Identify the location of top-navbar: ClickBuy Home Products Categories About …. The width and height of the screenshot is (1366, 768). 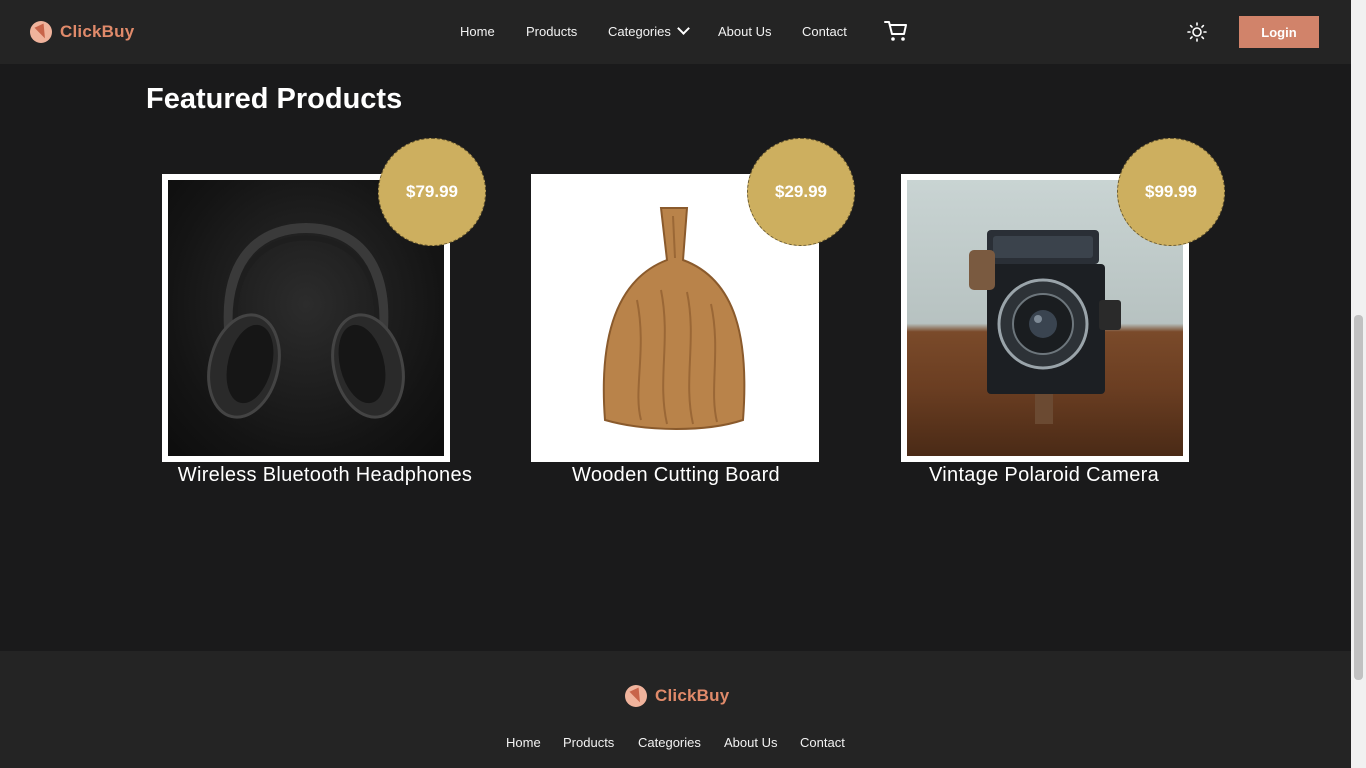
(675, 32).